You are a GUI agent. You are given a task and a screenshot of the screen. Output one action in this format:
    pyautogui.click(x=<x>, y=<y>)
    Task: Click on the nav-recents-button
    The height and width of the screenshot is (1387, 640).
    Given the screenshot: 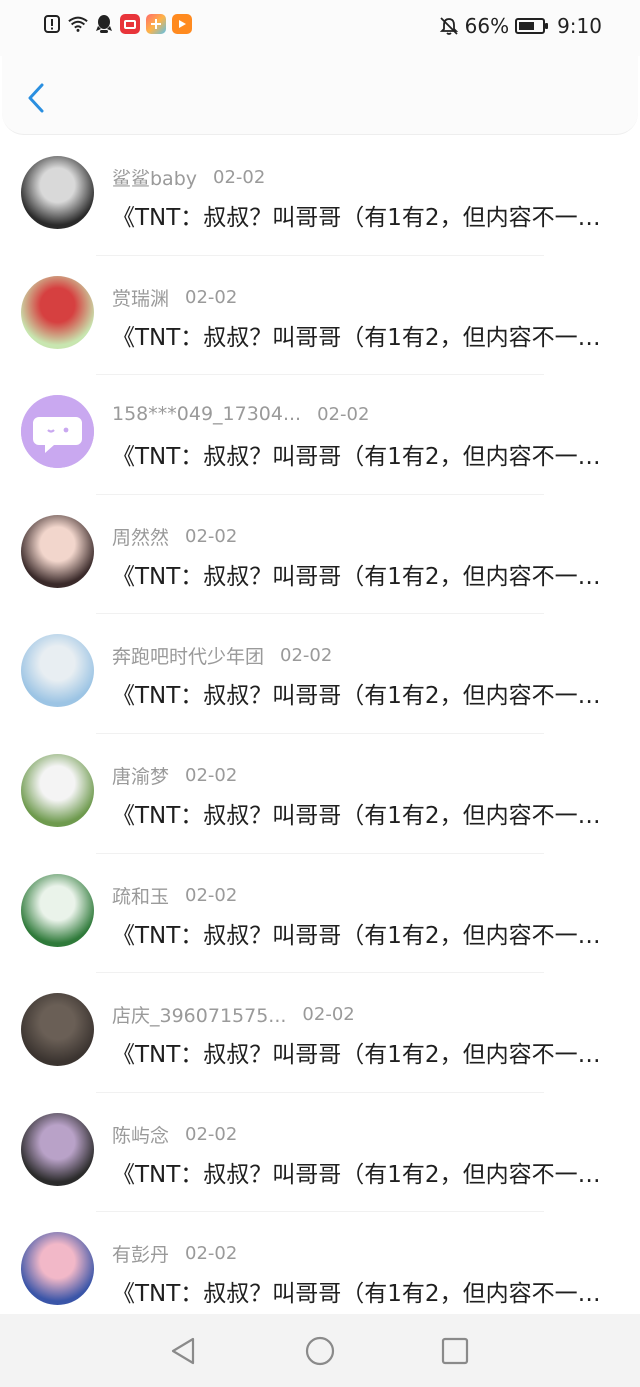 What is the action you would take?
    pyautogui.click(x=455, y=1351)
    